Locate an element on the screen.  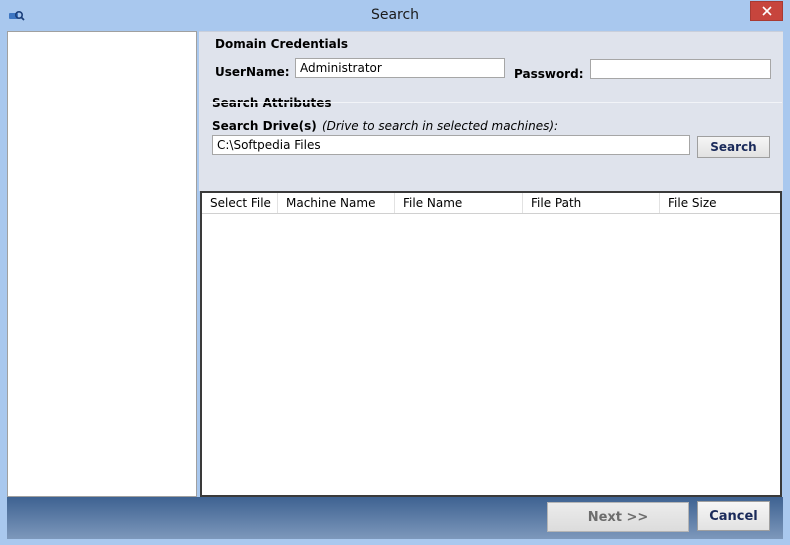
close-button is located at coordinates (766, 11).